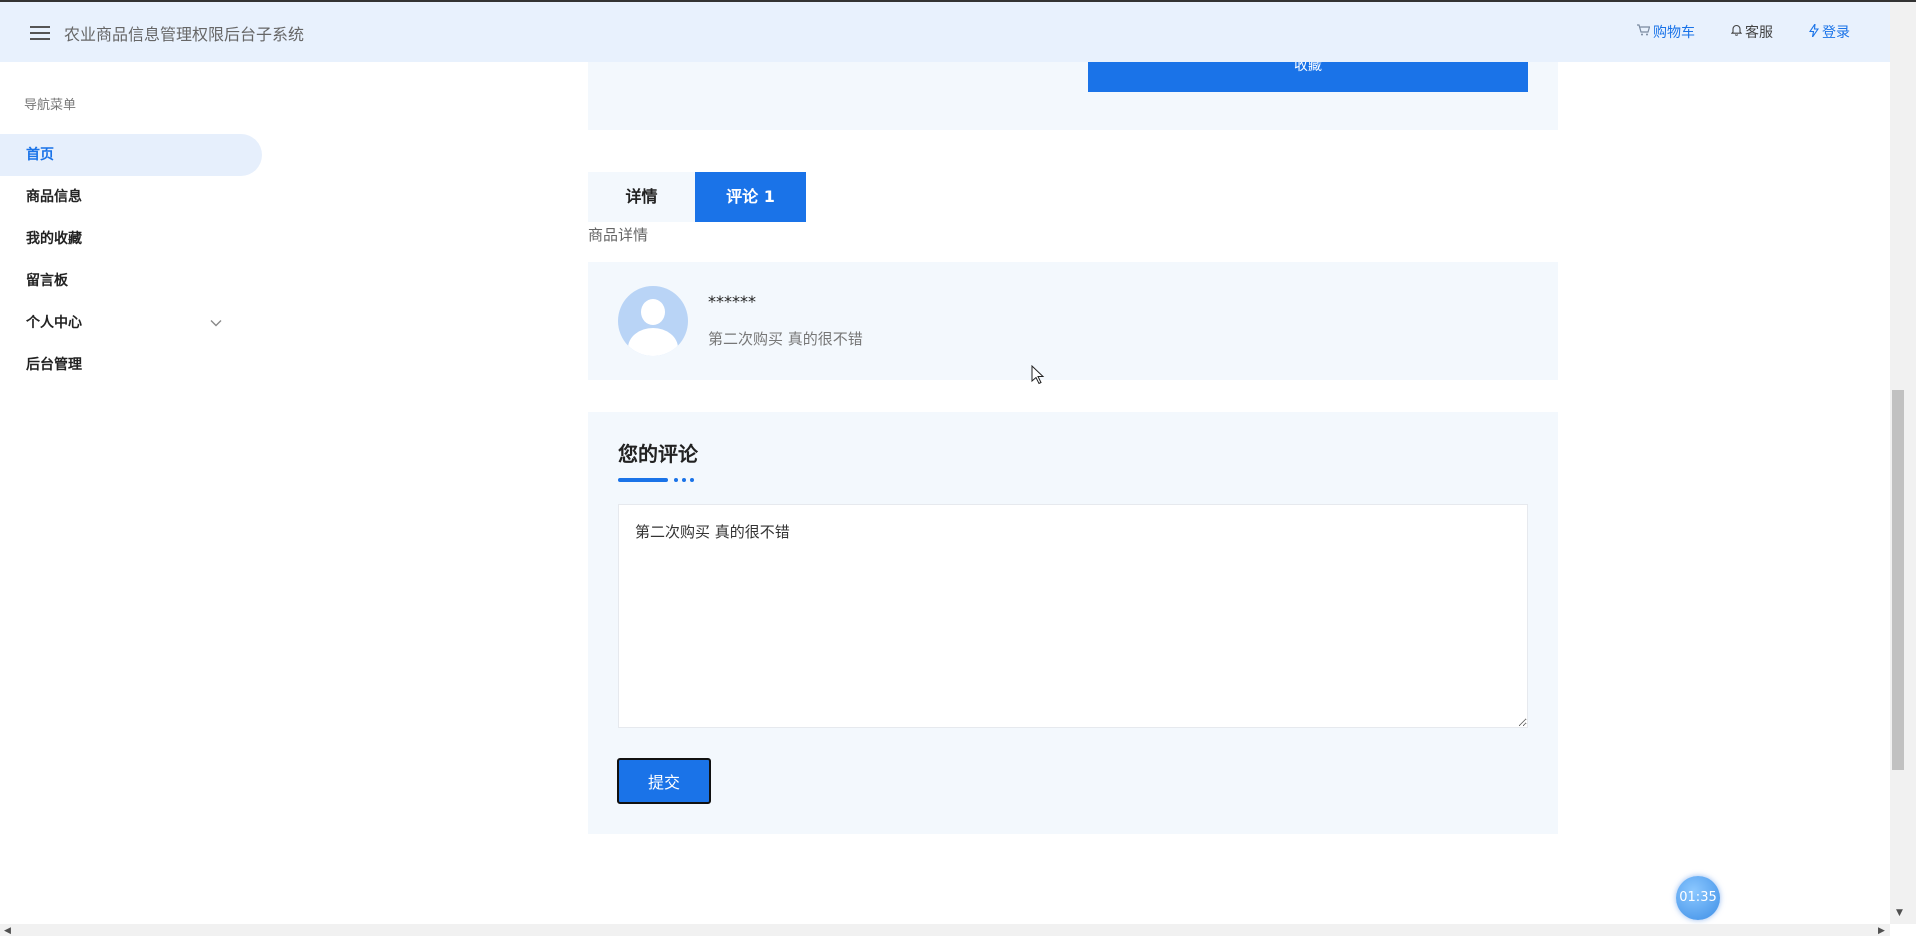 This screenshot has height=936, width=1916. I want to click on product-tabs: 详情 评论 1, so click(697, 197).